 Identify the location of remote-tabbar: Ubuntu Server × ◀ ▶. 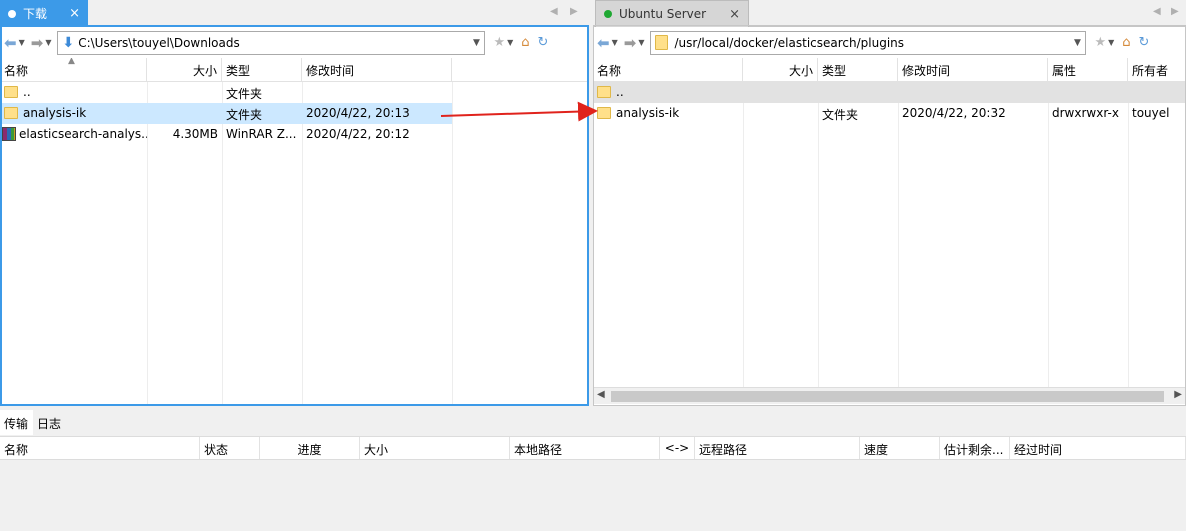
(889, 13).